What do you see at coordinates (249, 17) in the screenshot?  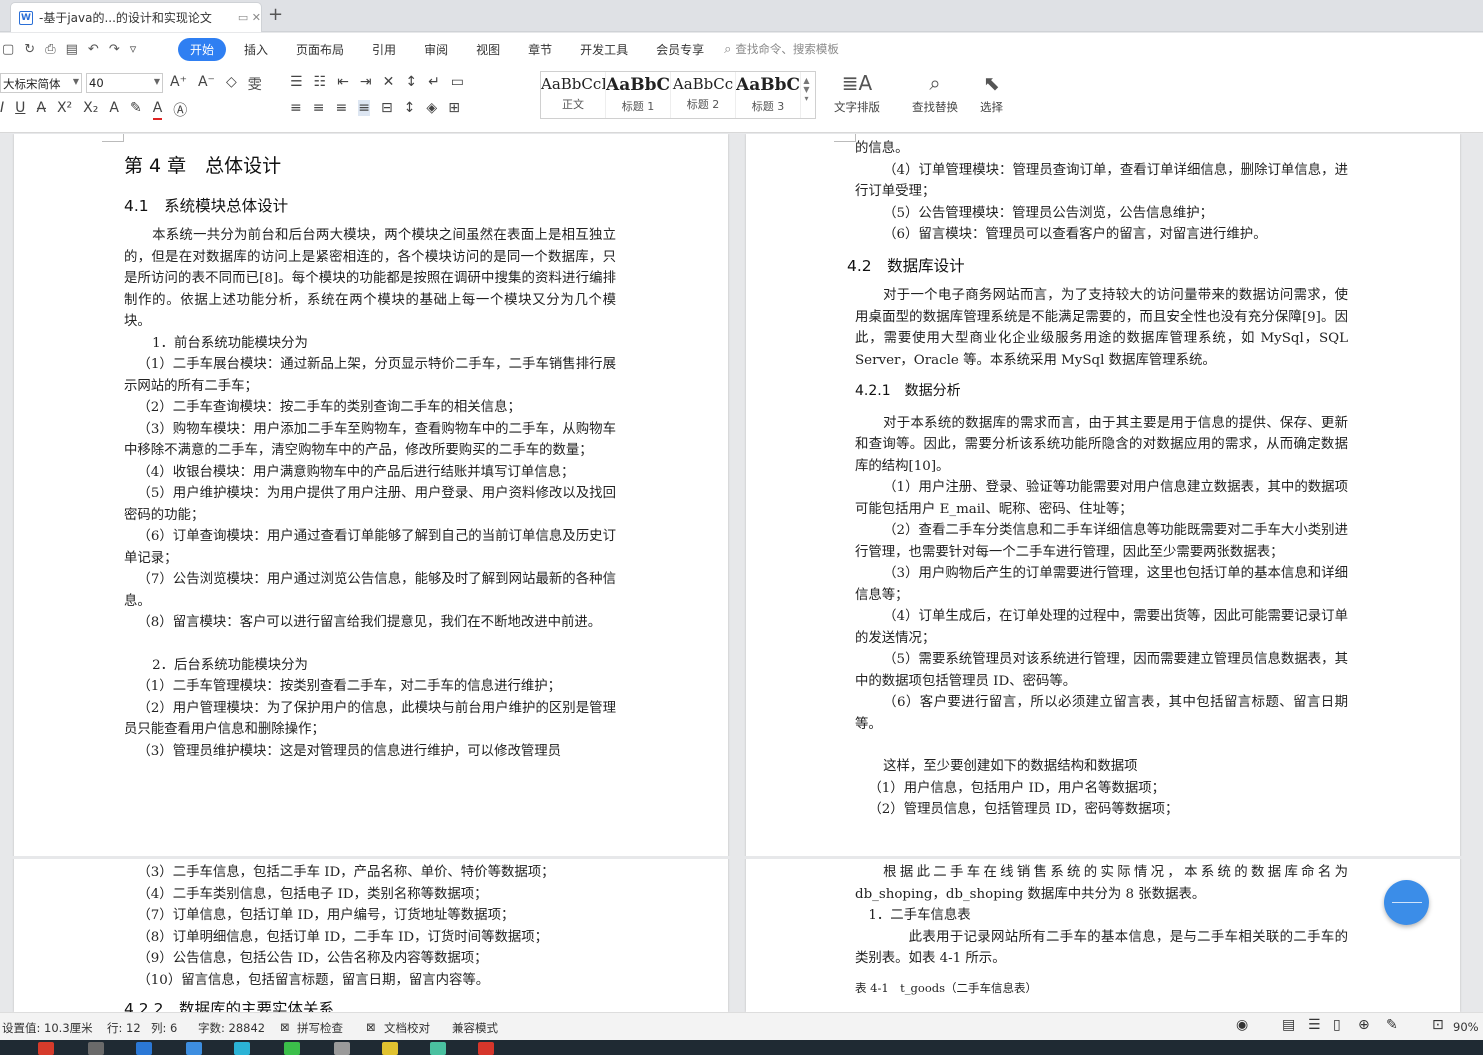 I see `tab-close-icon: ▭ ✕` at bounding box center [249, 17].